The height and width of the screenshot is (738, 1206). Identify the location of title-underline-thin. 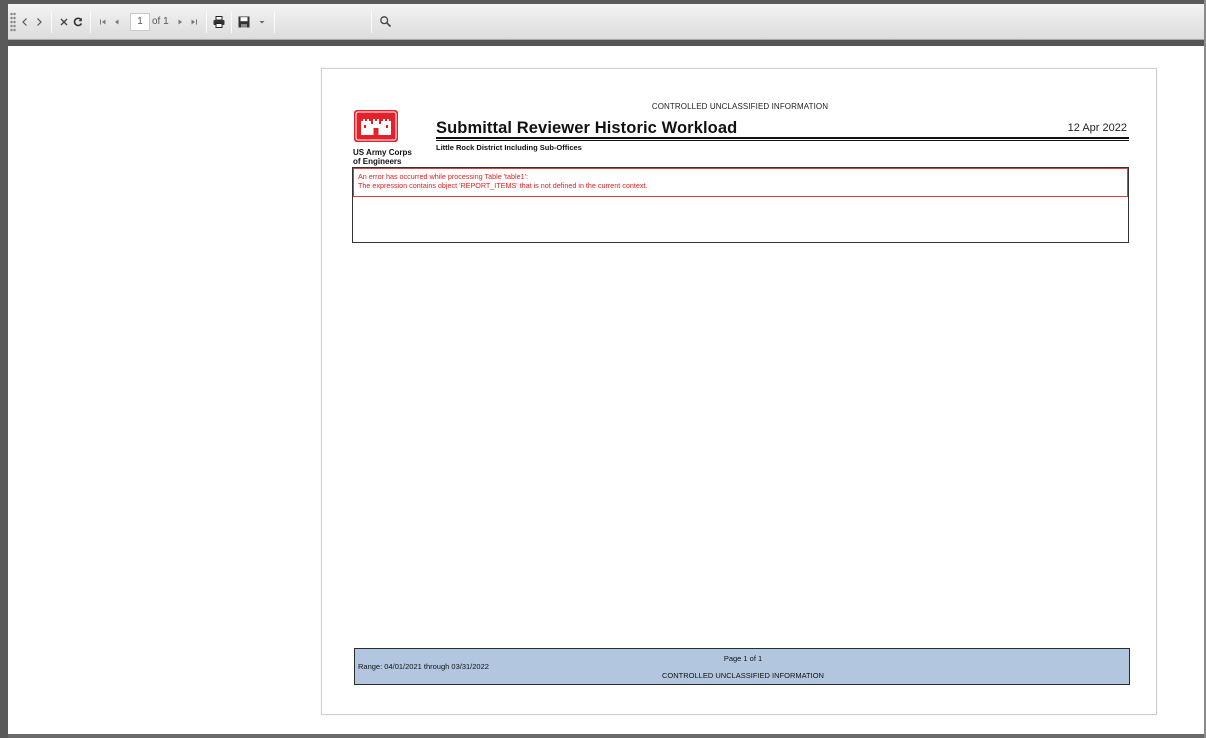
(782, 140).